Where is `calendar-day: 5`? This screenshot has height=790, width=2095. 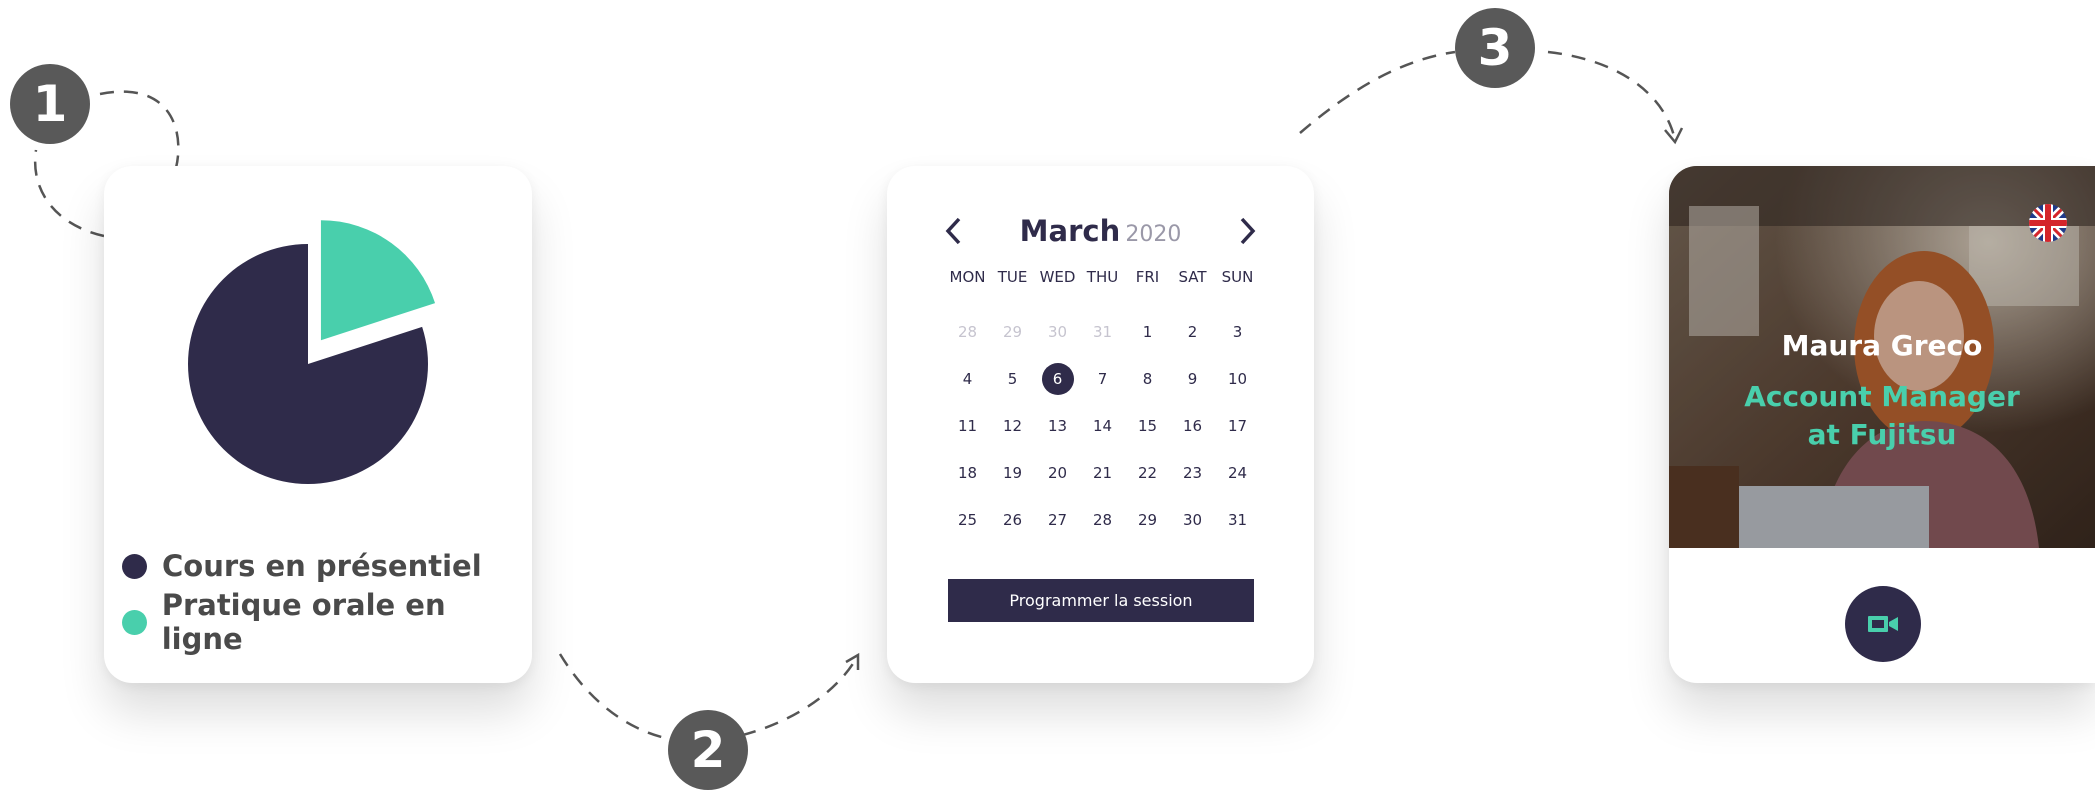 calendar-day: 5 is located at coordinates (1012, 378).